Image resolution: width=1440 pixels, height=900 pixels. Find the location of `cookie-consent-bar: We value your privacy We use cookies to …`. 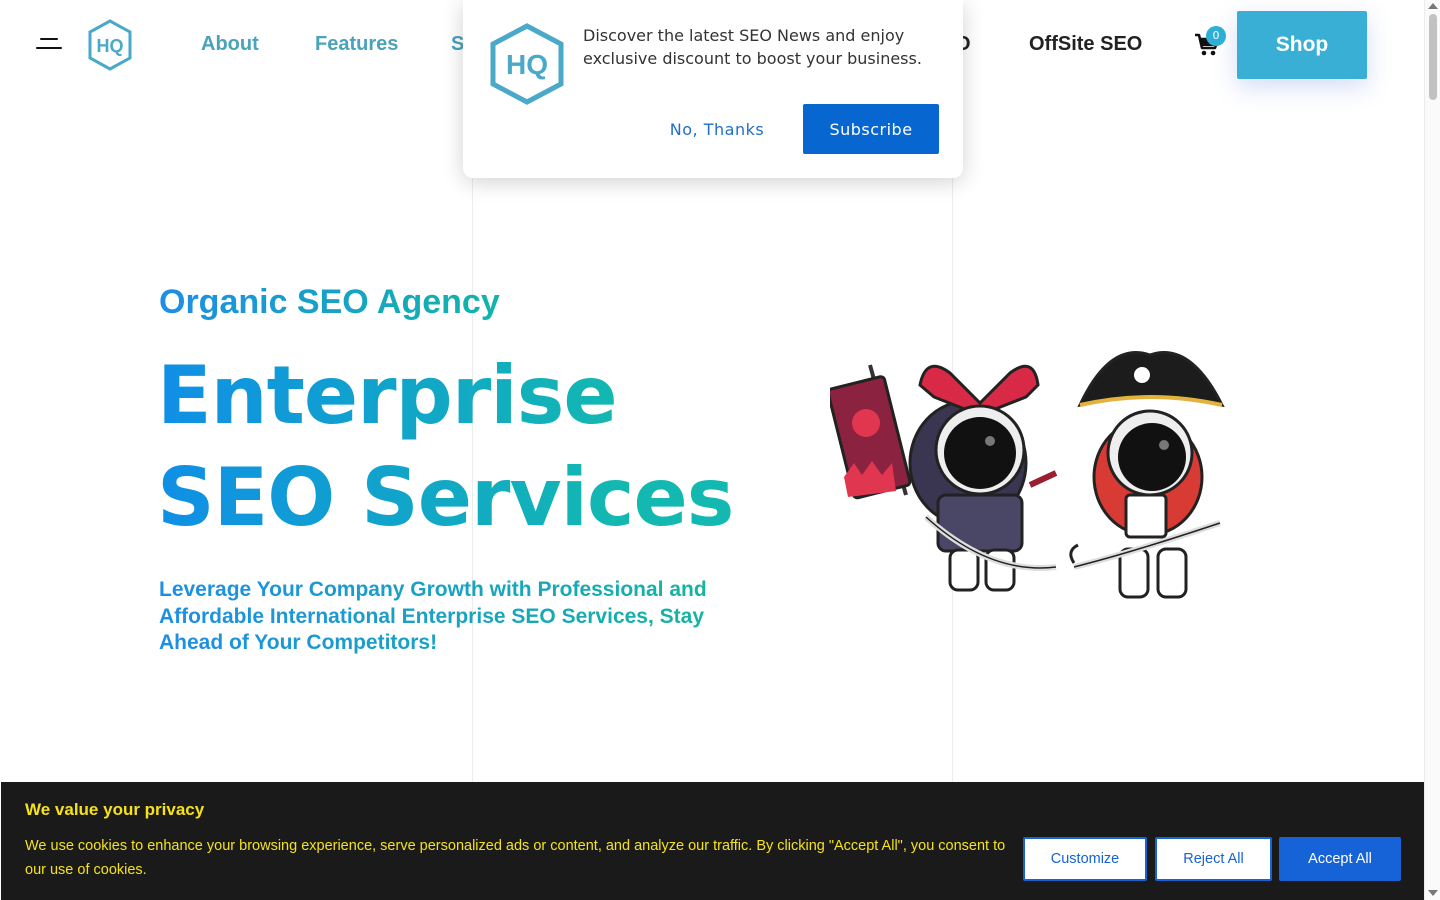

cookie-consent-bar: We value your privacy We use cookies to … is located at coordinates (712, 841).